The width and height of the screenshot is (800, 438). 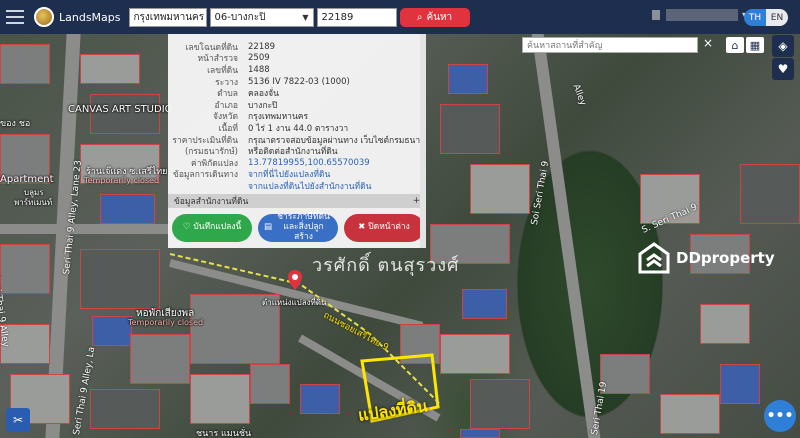 What do you see at coordinates (293, 152) in the screenshot?
I see `info-row-value: หรือติดต่อสำนักงานที่ดิน` at bounding box center [293, 152].